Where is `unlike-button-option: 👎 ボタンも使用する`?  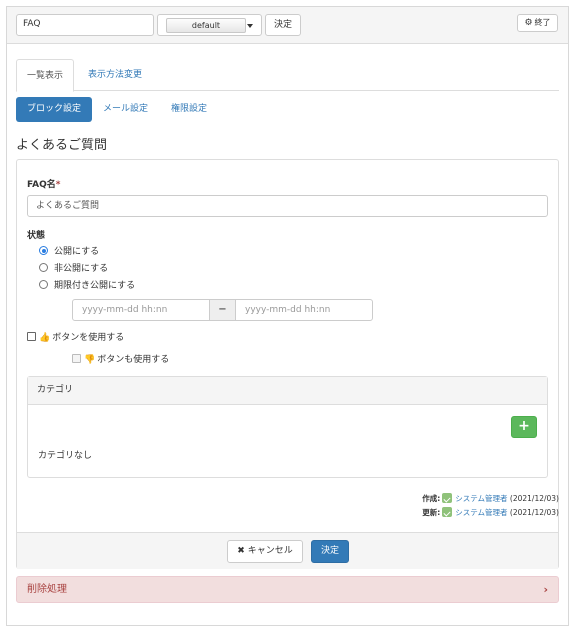
unlike-button-option: 👎 ボタンも使用する is located at coordinates (120, 358).